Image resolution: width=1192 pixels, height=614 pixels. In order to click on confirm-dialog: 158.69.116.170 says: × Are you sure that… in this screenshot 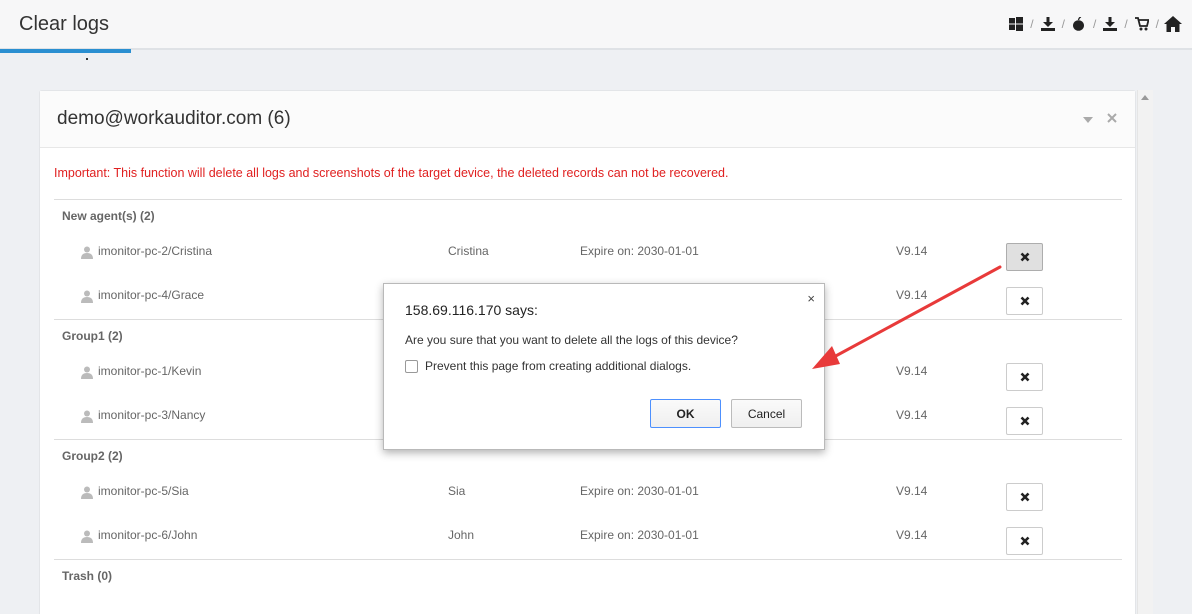, I will do `click(604, 366)`.